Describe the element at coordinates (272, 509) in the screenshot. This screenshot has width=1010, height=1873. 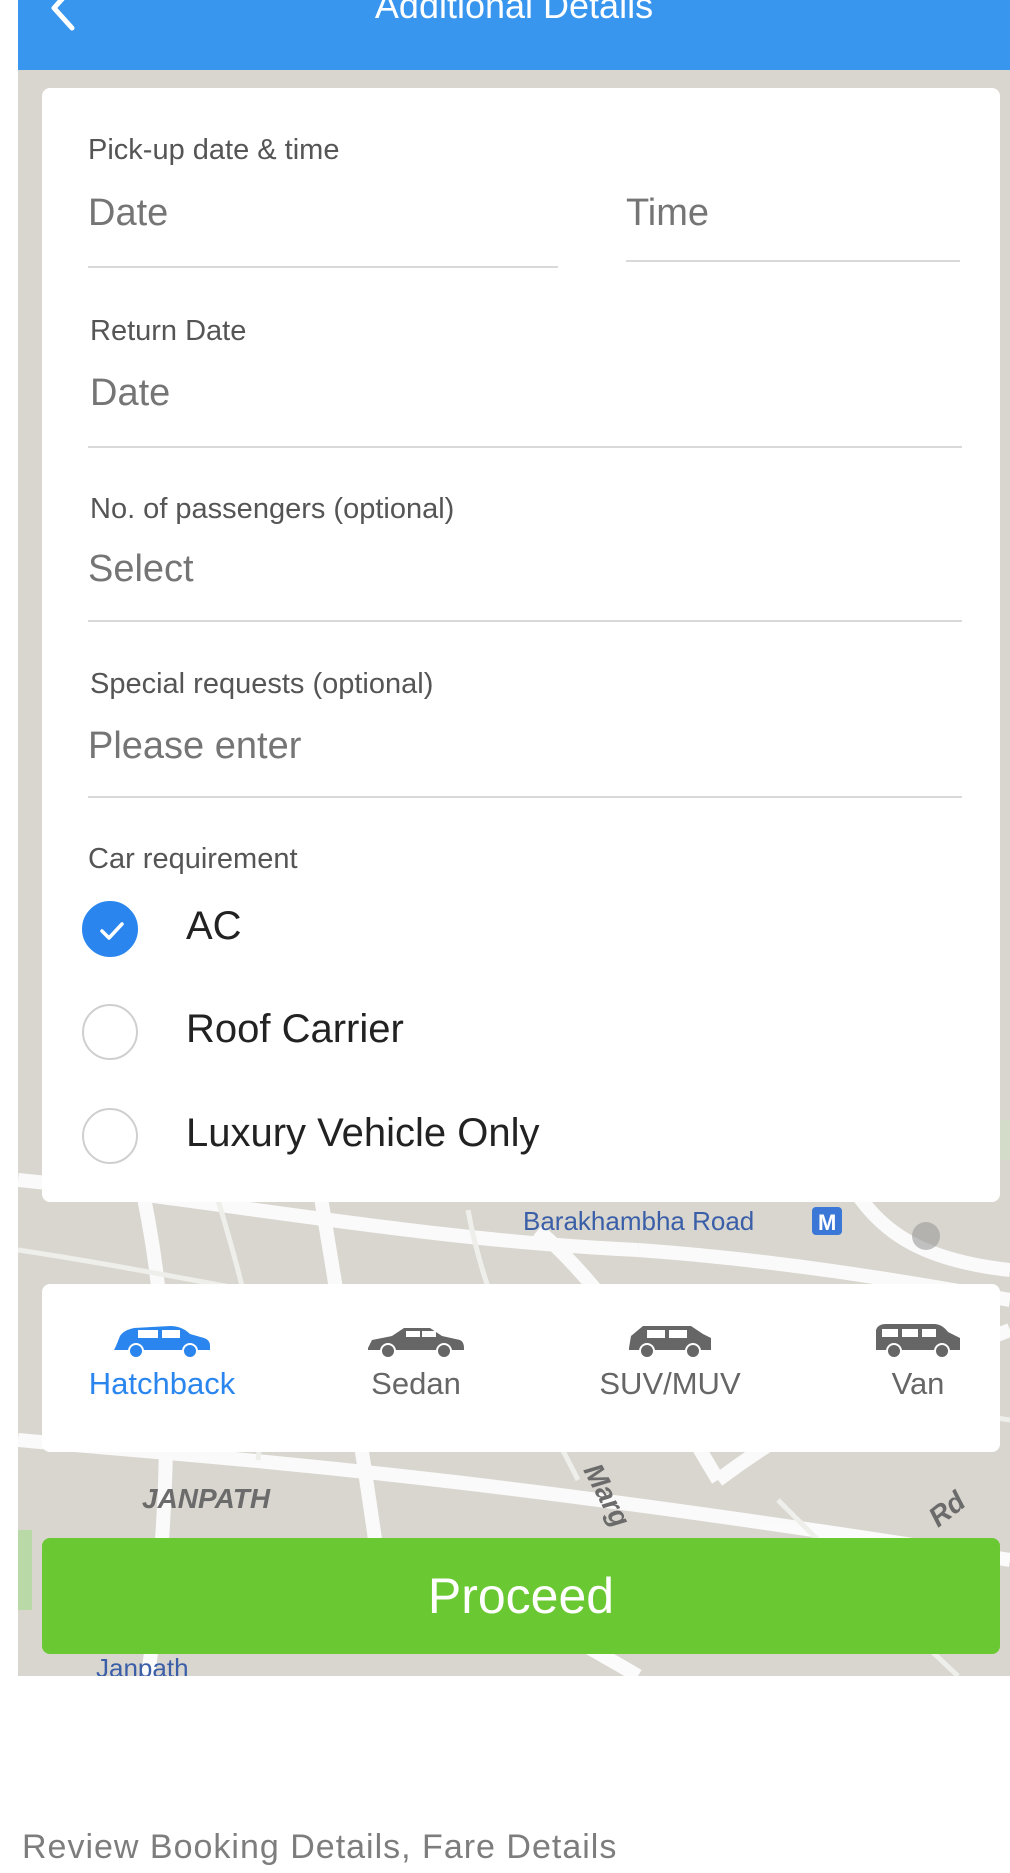
I see `passengers-label: No. of passengers (optional)` at that location.